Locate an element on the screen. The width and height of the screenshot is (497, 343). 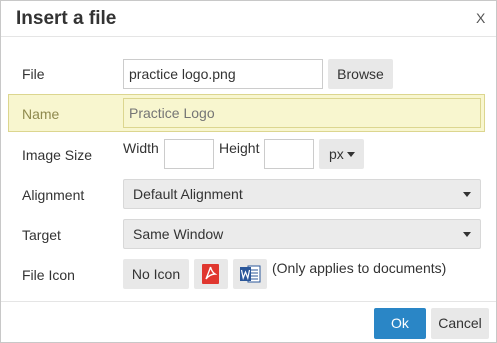
target-label: Target is located at coordinates (41, 235).